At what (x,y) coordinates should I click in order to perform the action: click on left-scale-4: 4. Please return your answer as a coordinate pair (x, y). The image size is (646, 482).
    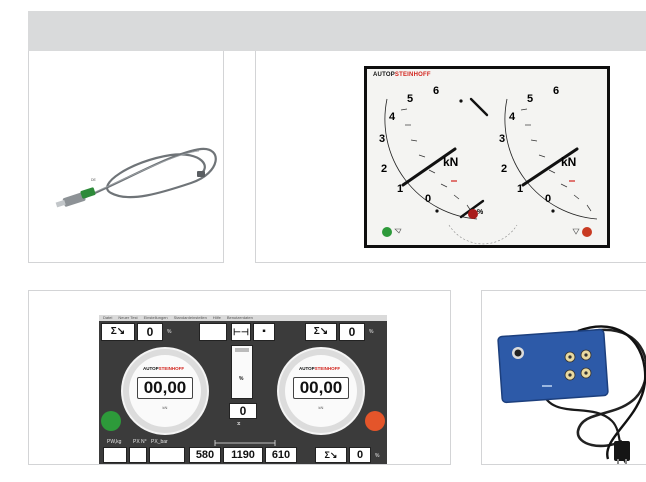
    Looking at the image, I should click on (392, 117).